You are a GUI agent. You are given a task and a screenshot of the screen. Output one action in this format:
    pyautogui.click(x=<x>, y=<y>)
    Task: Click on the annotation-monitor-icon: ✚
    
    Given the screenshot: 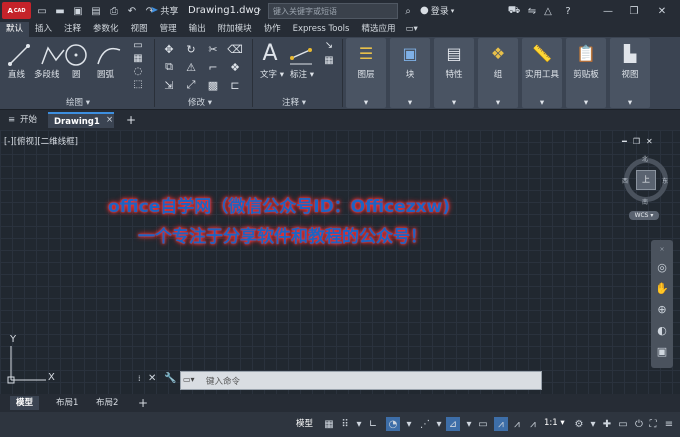 What is the action you would take?
    pyautogui.click(x=607, y=424)
    